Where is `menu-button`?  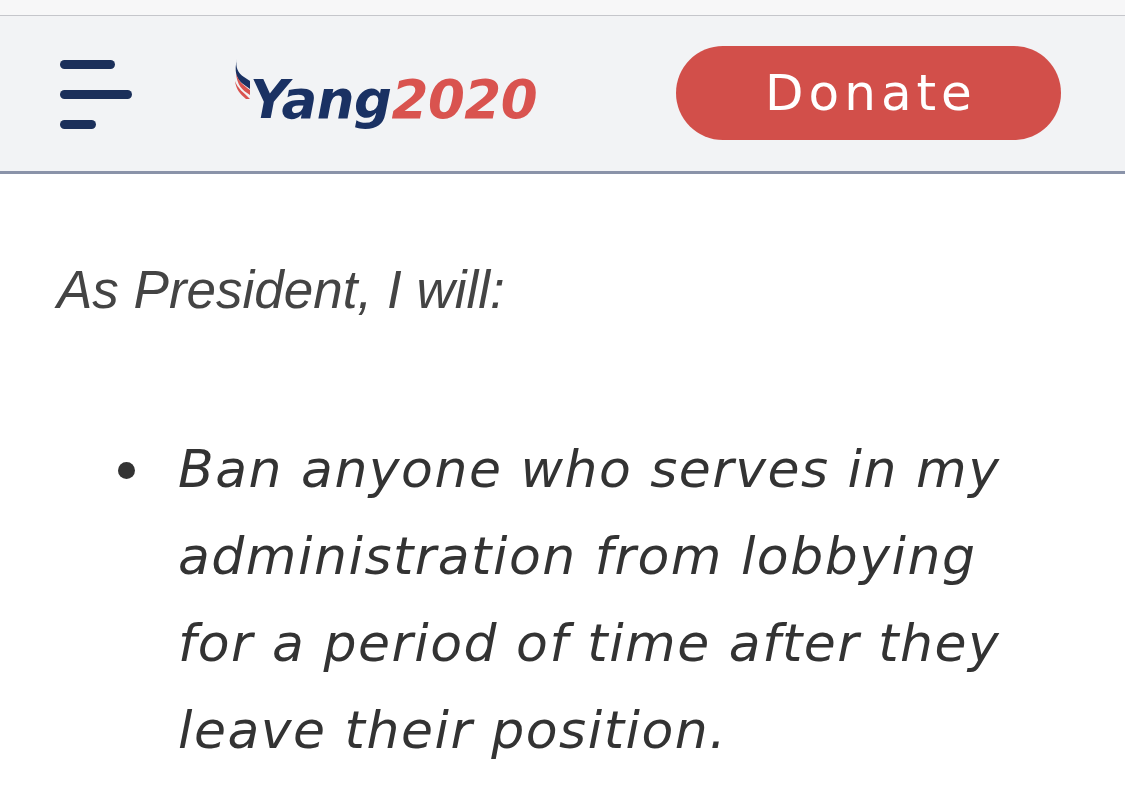
menu-button is located at coordinates (96, 94).